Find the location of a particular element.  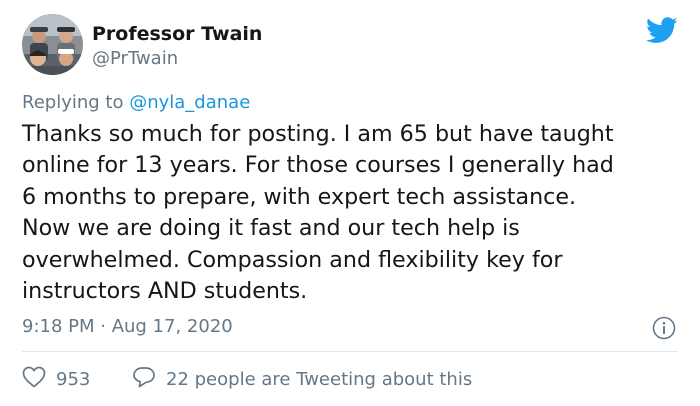

author-handle: @PrTwain is located at coordinates (135, 58).